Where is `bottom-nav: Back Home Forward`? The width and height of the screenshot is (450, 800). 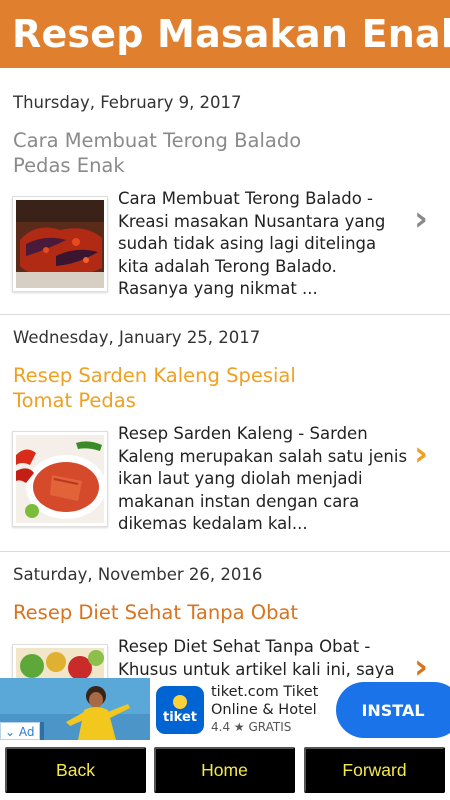 bottom-nav: Back Home Forward is located at coordinates (225, 770).